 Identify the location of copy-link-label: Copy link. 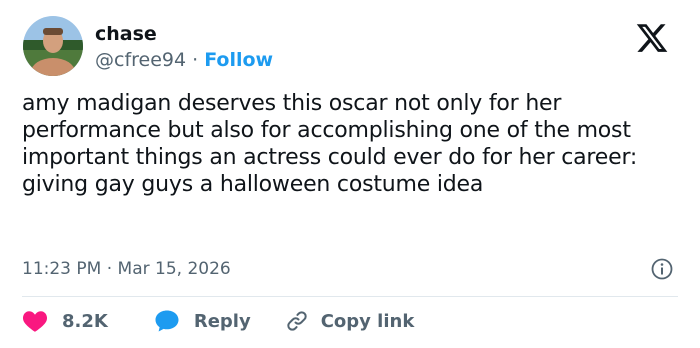
(367, 321).